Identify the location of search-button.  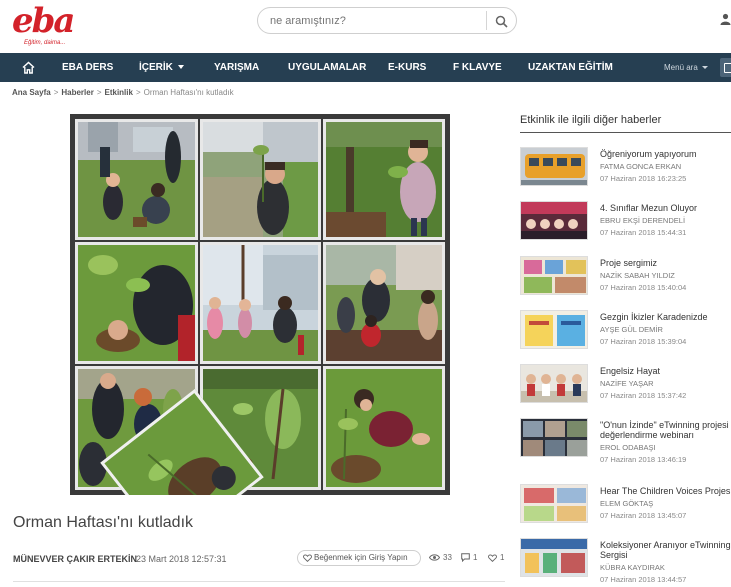
(501, 21).